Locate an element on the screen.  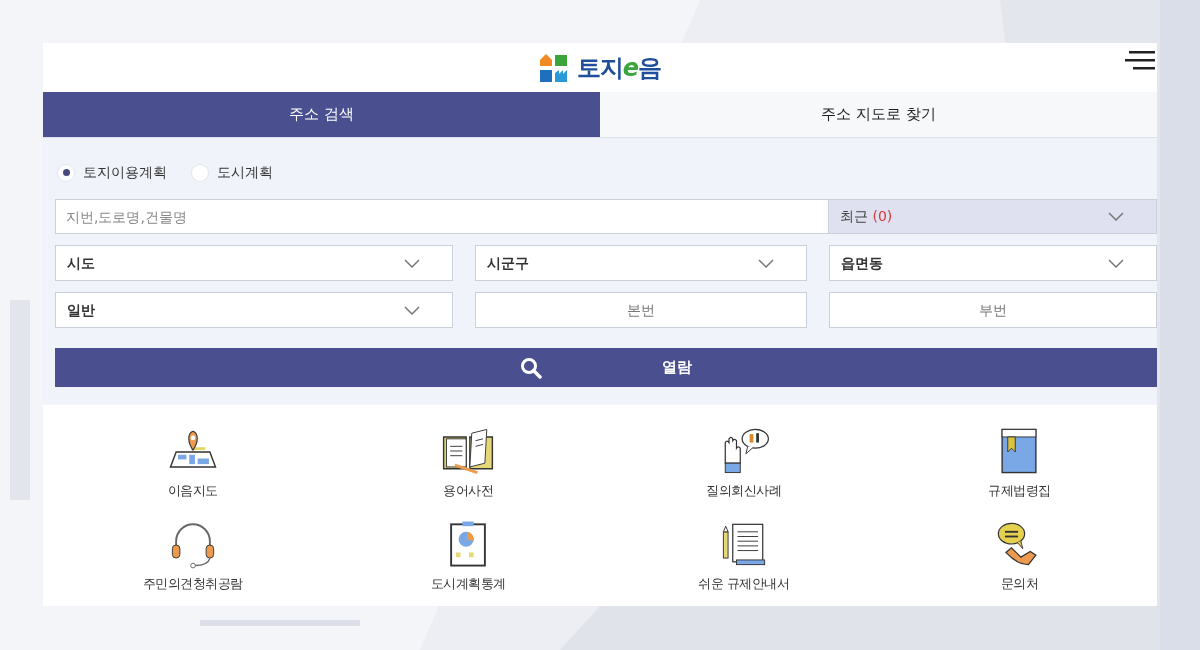
radio-label: 도시계획 is located at coordinates (245, 172).